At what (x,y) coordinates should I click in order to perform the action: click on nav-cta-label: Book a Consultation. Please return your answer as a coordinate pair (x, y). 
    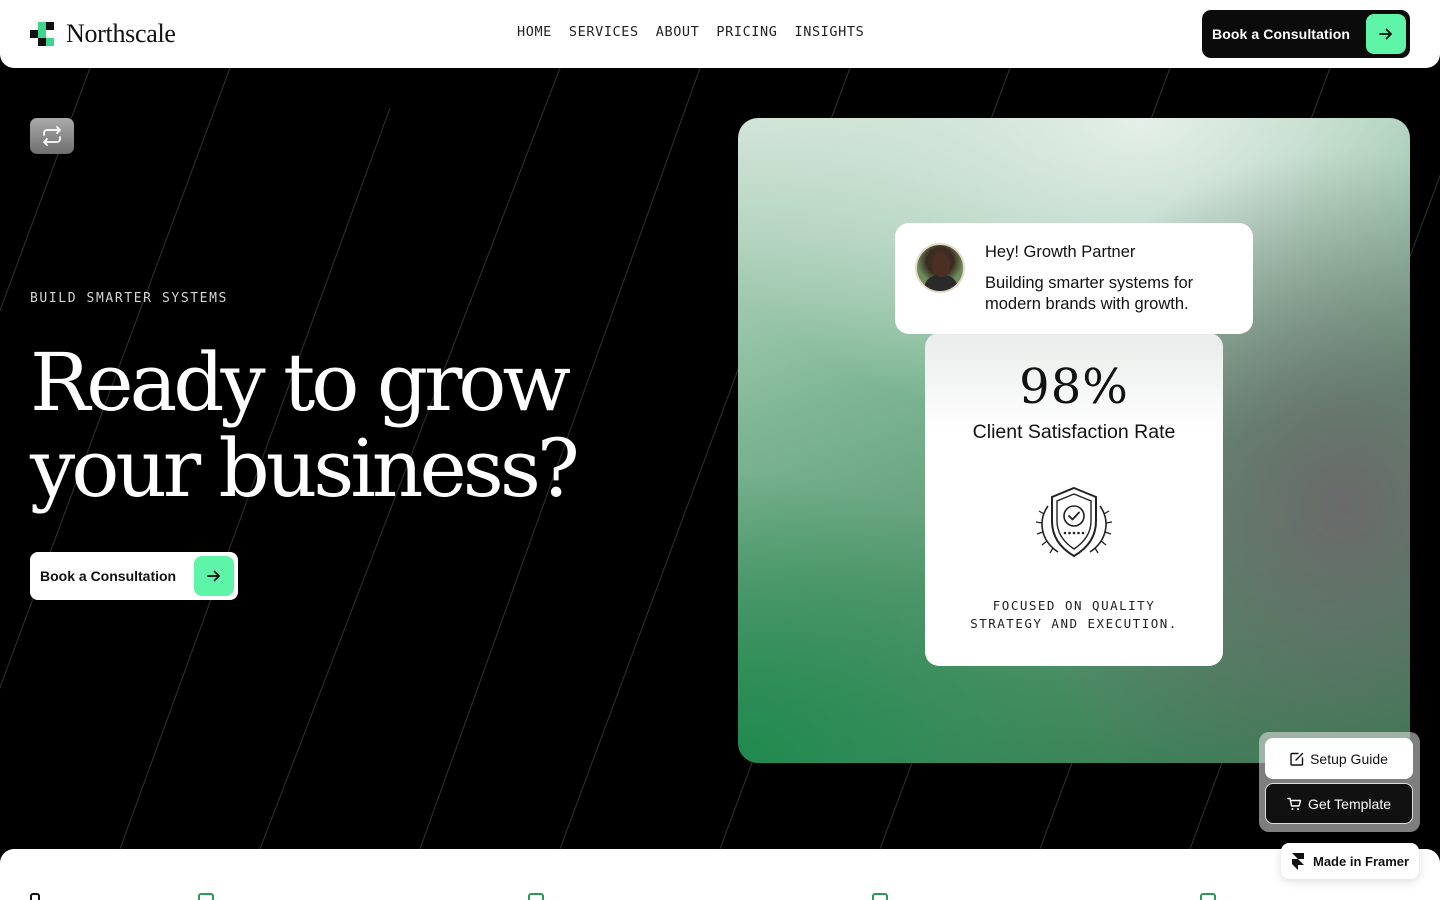
    Looking at the image, I should click on (1281, 34).